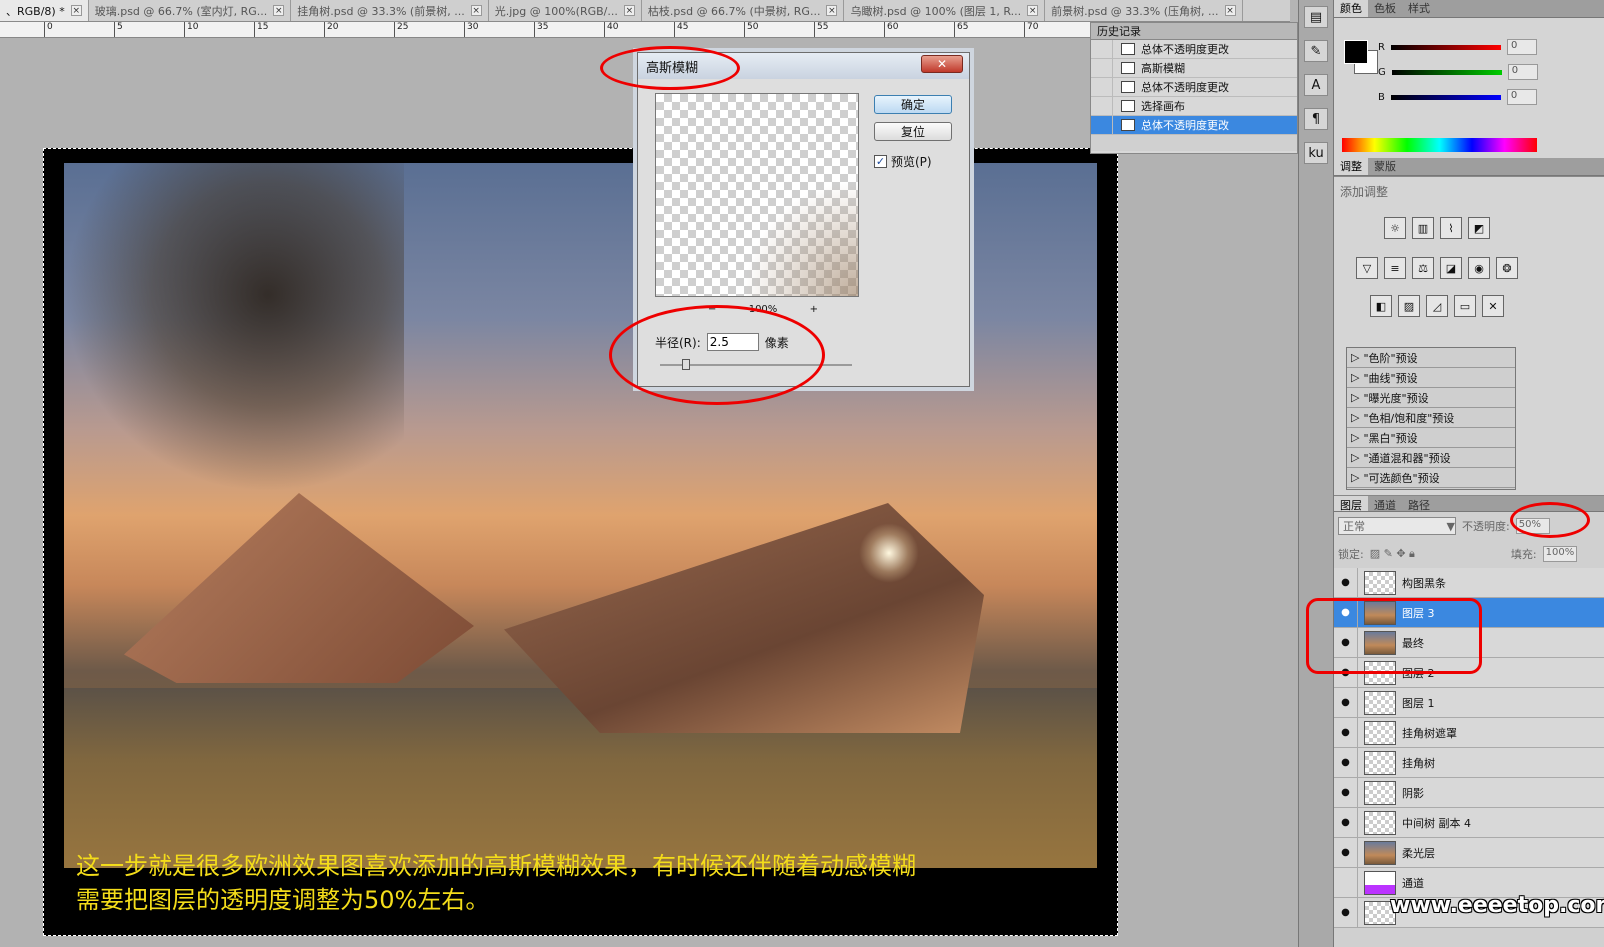 This screenshot has width=1604, height=947. I want to click on preset-item: ▷ "黑白"预设, so click(1431, 438).